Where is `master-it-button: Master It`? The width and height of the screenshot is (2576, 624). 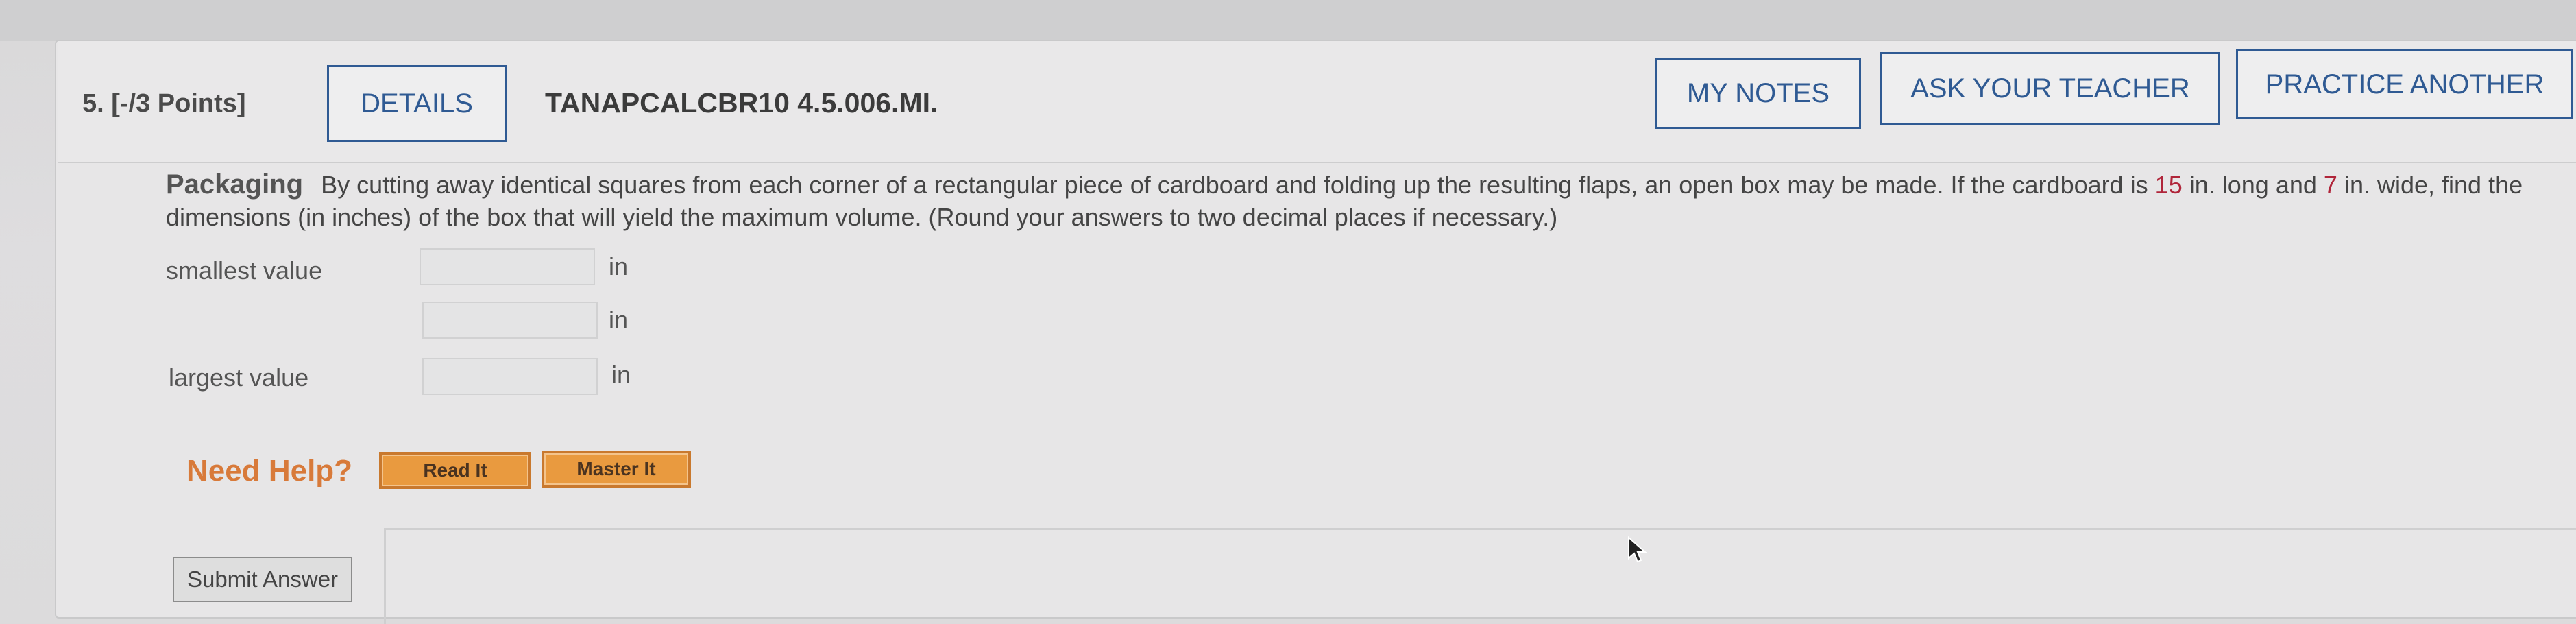 master-it-button: Master It is located at coordinates (616, 469).